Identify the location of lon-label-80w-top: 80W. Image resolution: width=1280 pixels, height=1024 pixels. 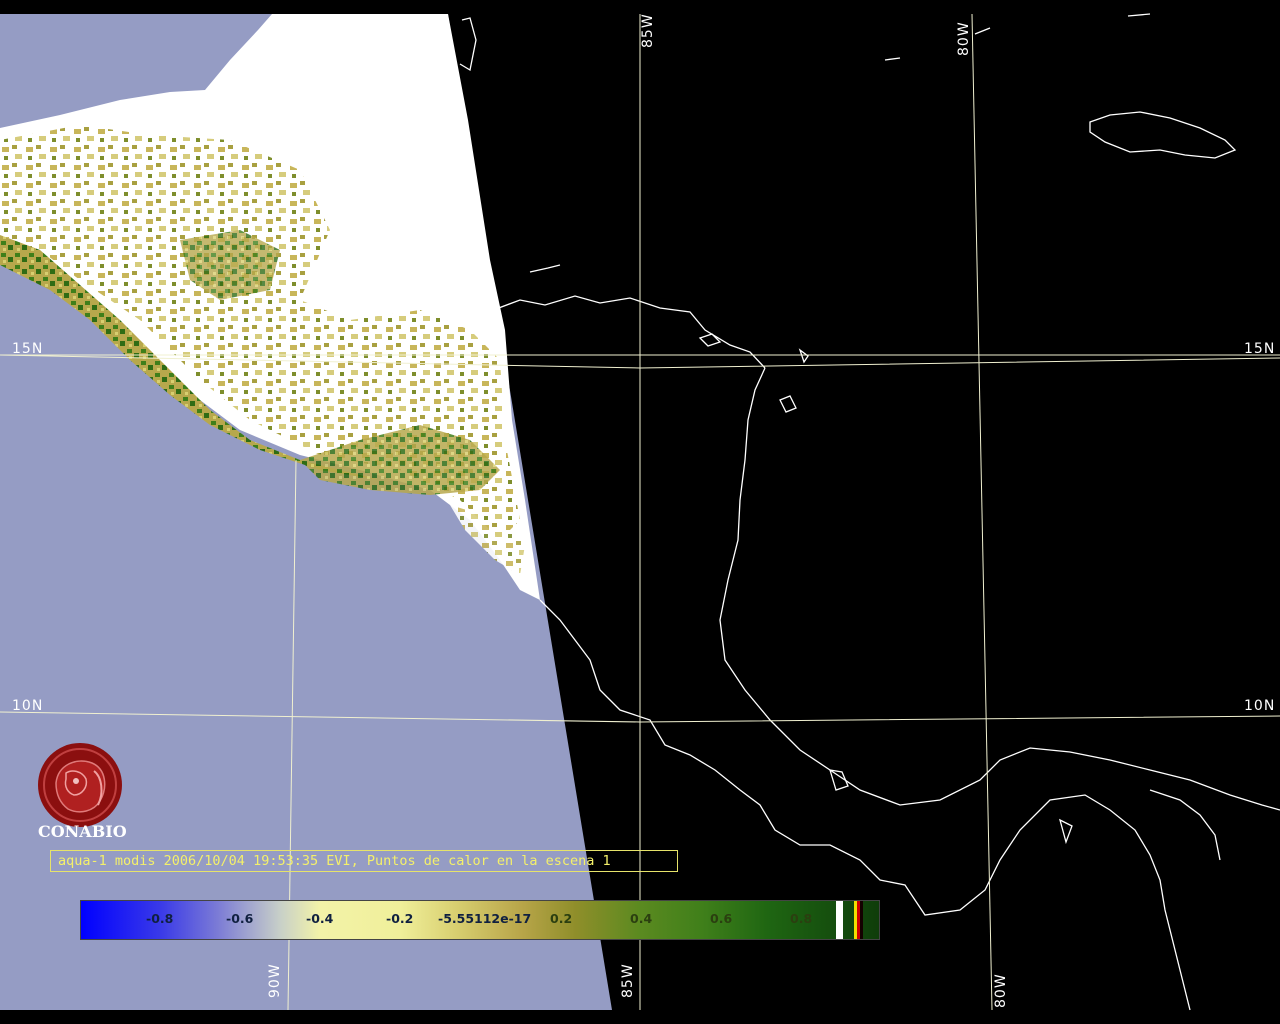
(964, 38).